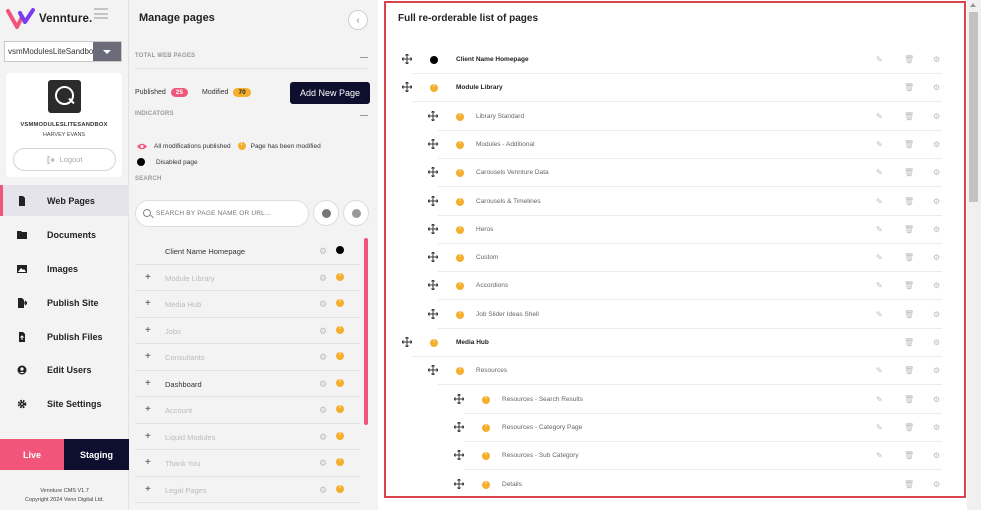  What do you see at coordinates (247, 437) in the screenshot?
I see `page-list-item: + Liquid Modules ⚙` at bounding box center [247, 437].